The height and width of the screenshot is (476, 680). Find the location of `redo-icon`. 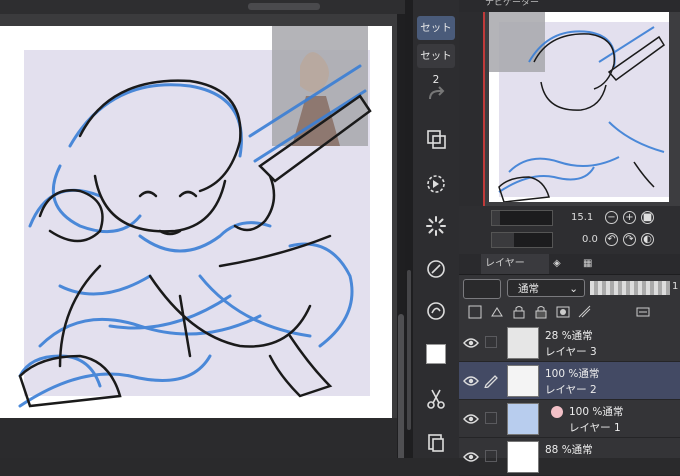

redo-icon is located at coordinates (436, 94).